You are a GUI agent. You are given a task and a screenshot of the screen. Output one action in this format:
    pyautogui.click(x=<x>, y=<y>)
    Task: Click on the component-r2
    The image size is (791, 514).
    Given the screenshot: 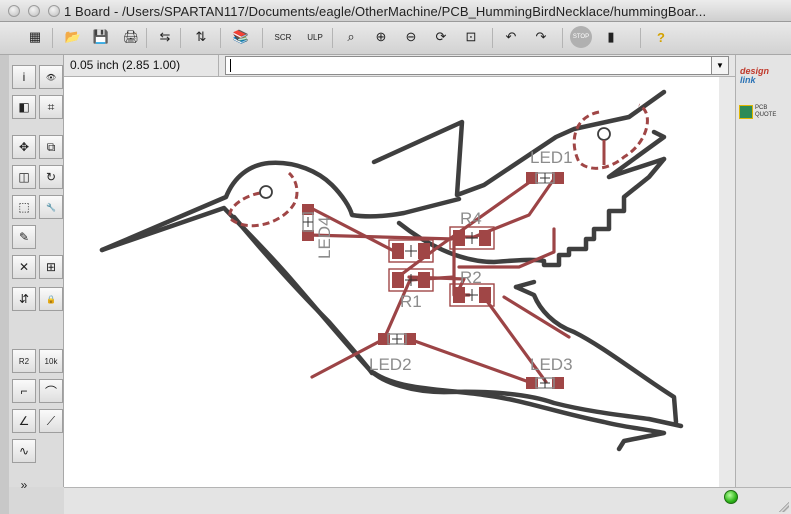 What is the action you would take?
    pyautogui.click(x=472, y=295)
    